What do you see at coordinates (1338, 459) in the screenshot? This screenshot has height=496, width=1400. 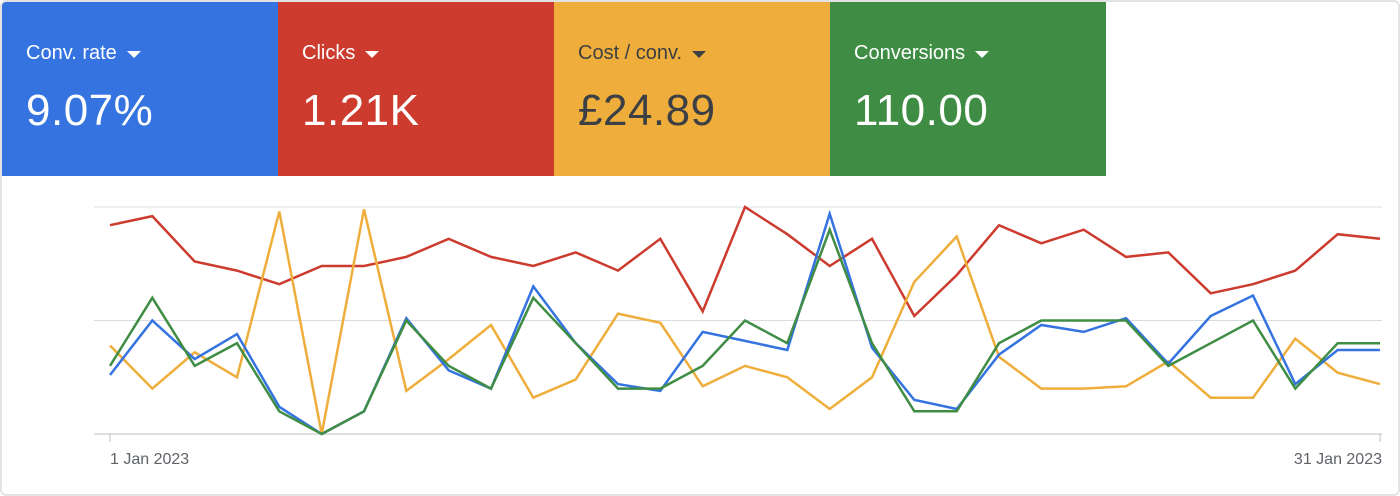 I see `x-axis-tick-label: 31 Jan 2023` at bounding box center [1338, 459].